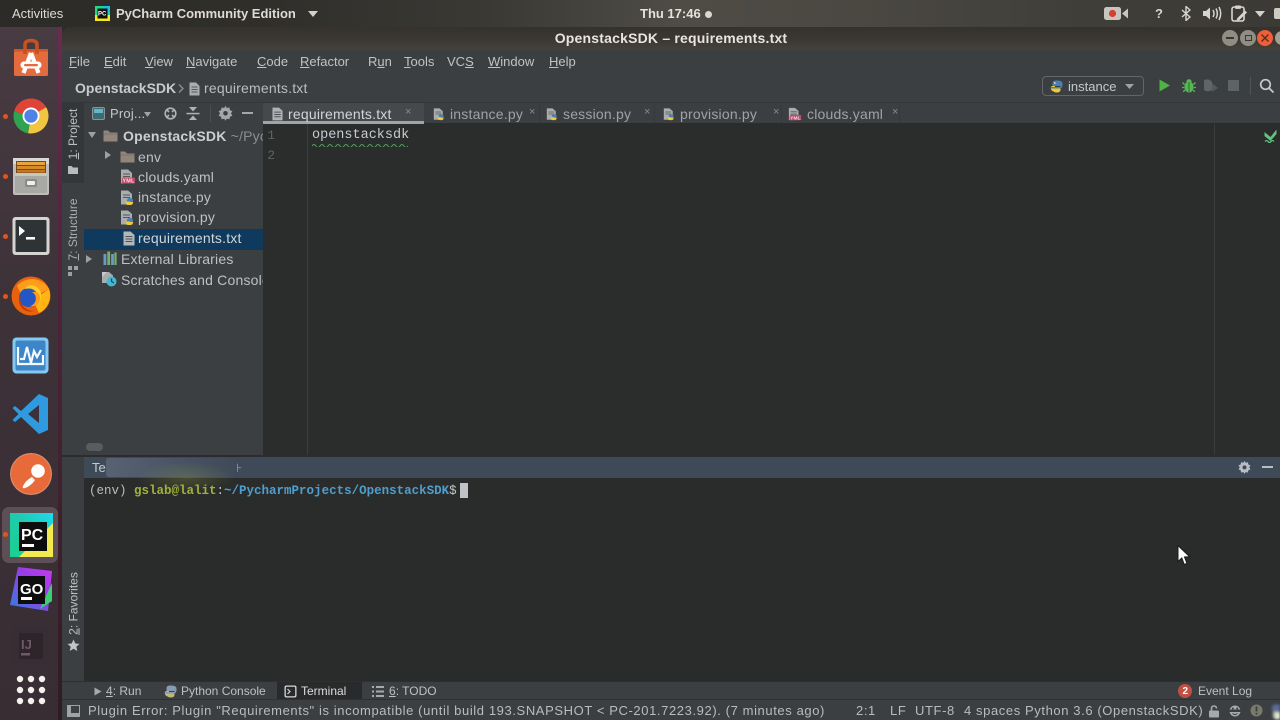 The width and height of the screenshot is (1280, 720). Describe the element at coordinates (26, 644) in the screenshot. I see `svg-text: IJ` at that location.